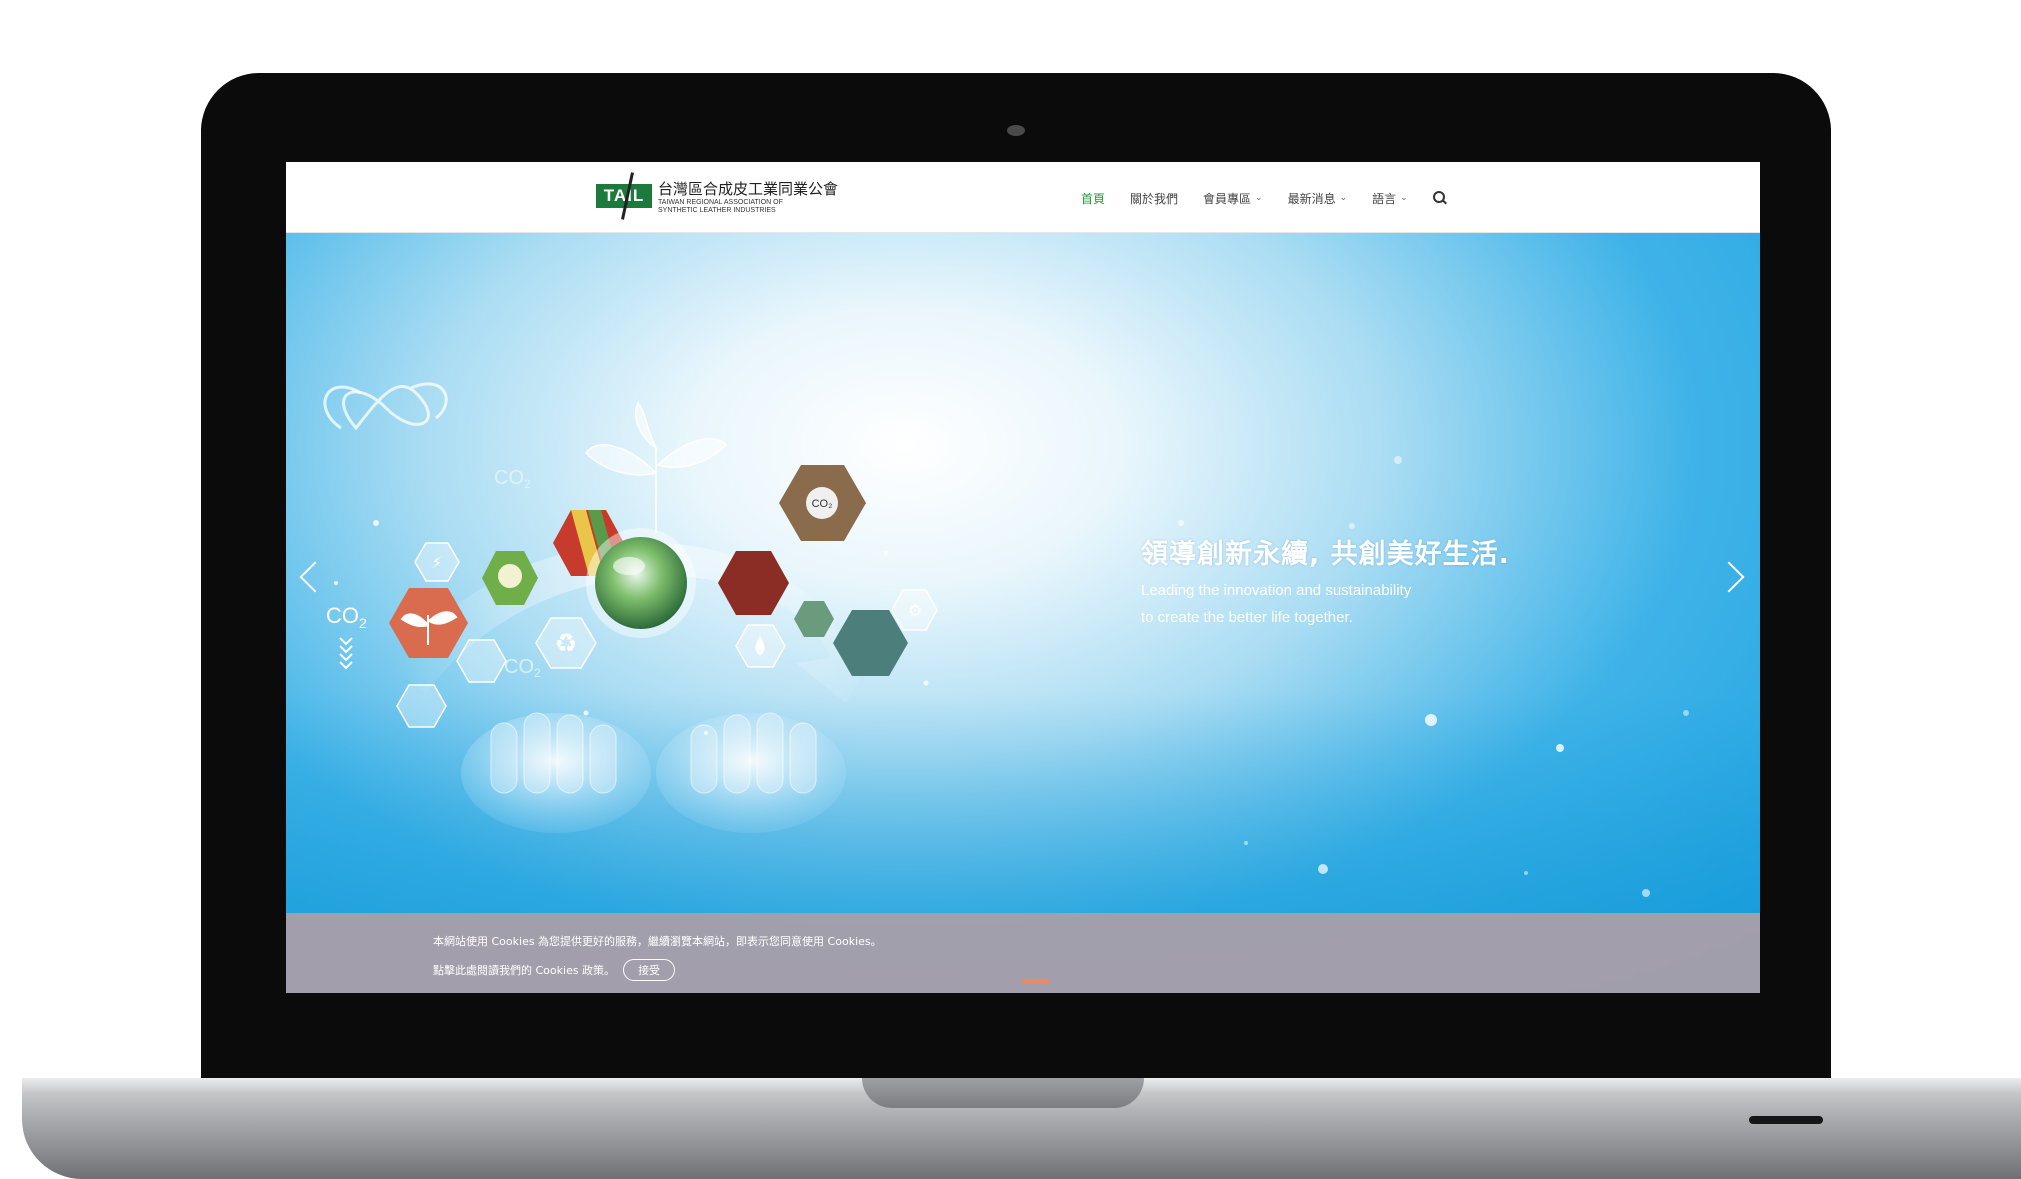 Image resolution: width=2021 pixels, height=1179 pixels. What do you see at coordinates (649, 970) in the screenshot?
I see `cookie-accept-button: 接受` at bounding box center [649, 970].